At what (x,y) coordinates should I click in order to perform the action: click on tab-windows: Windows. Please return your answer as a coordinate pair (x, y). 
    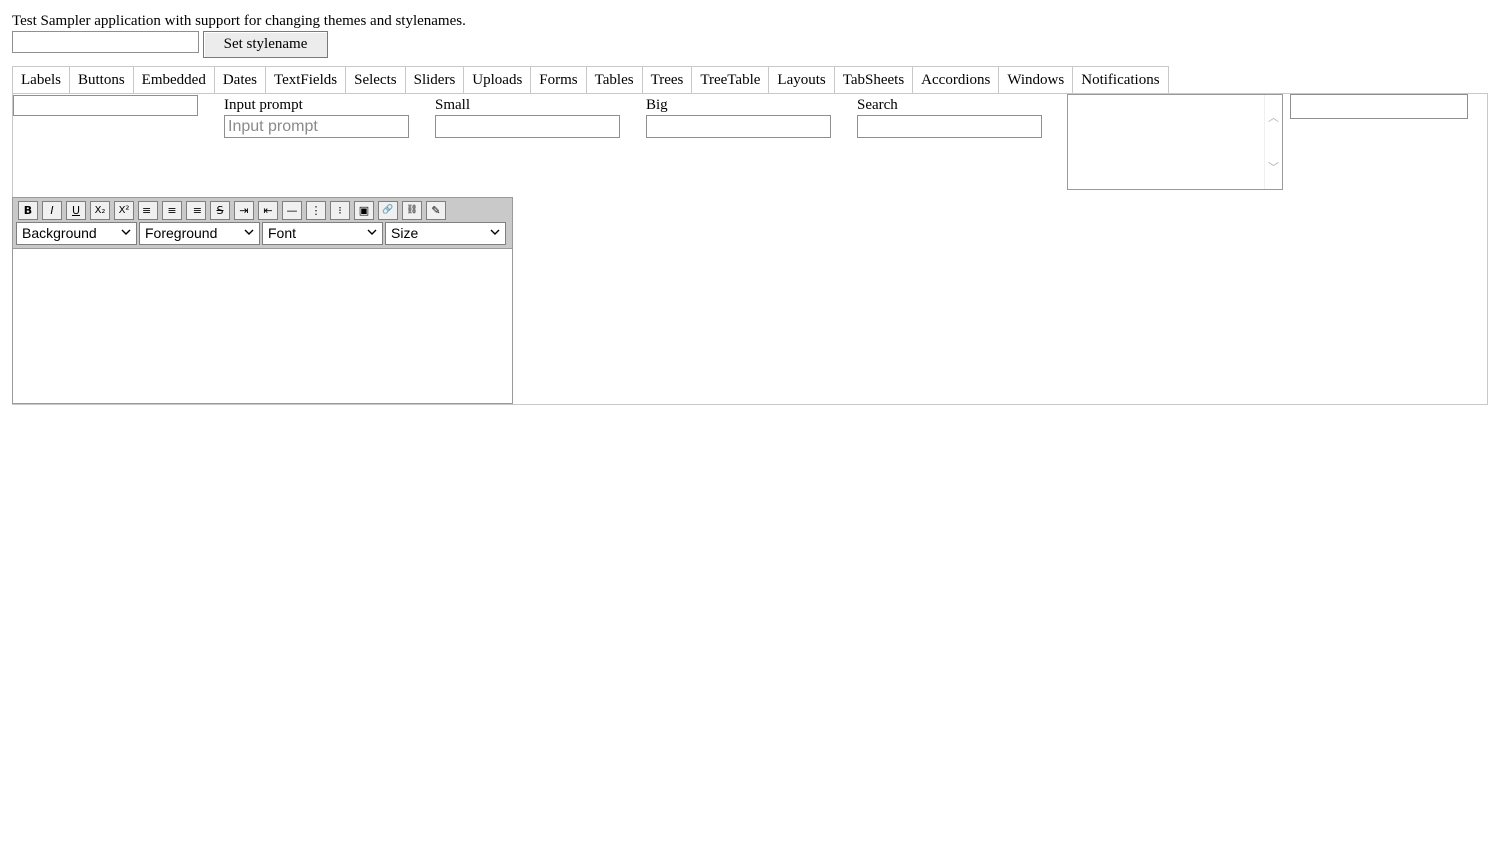
    Looking at the image, I should click on (1036, 80).